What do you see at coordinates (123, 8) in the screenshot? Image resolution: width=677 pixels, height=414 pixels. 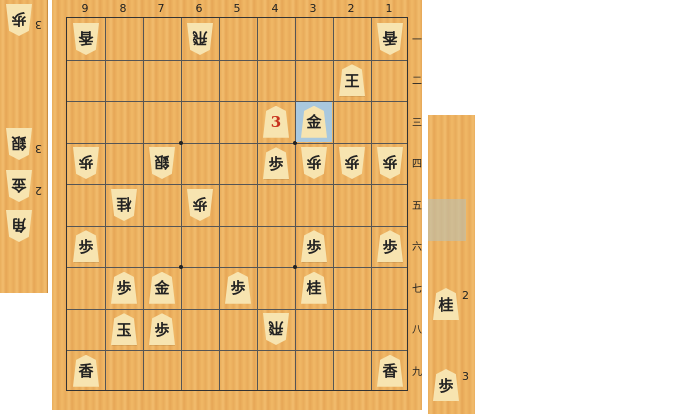 I see `file-label: 8` at bounding box center [123, 8].